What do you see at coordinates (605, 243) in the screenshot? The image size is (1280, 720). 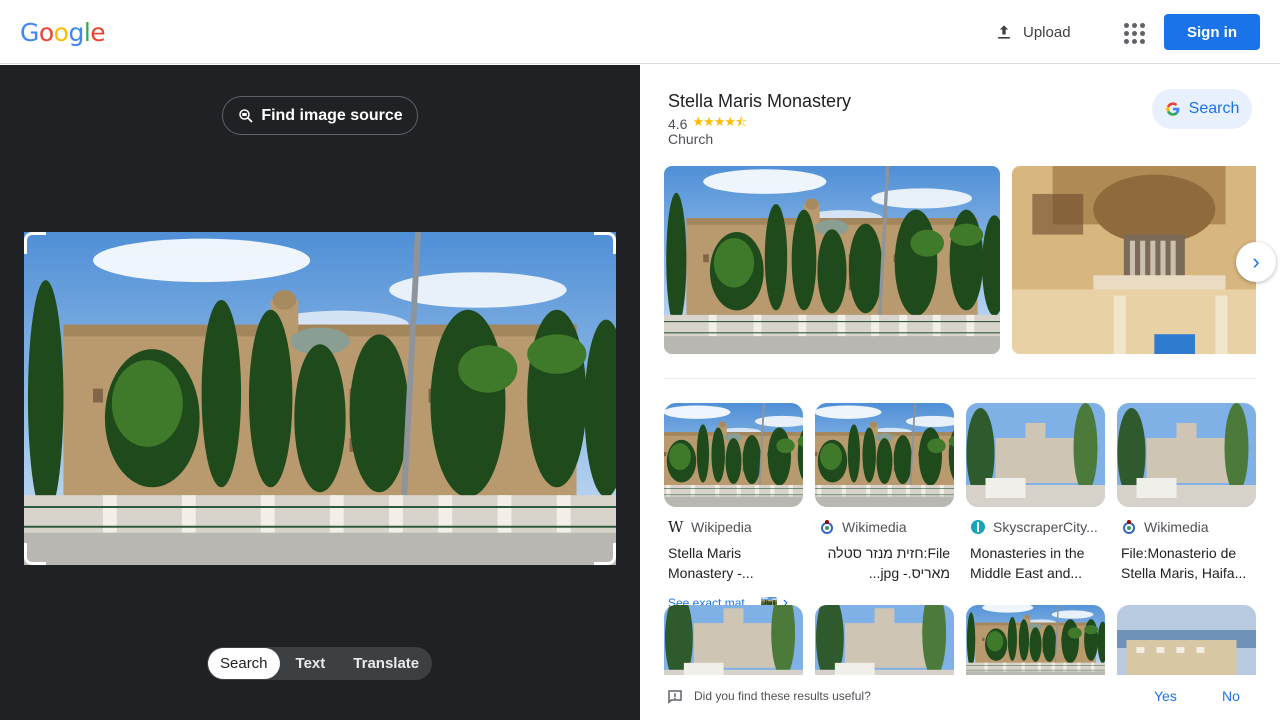 I see `crop-handle-top-right` at bounding box center [605, 243].